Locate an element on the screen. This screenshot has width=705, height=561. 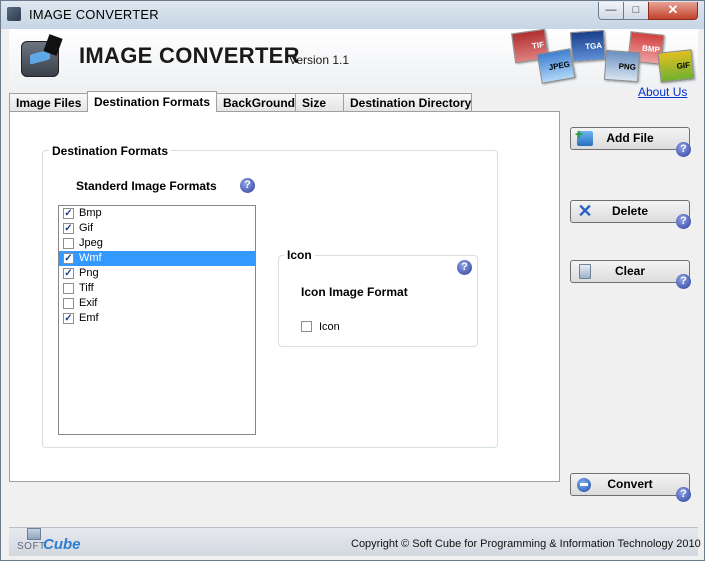
convert-help-icon: ? is located at coordinates (683, 494).